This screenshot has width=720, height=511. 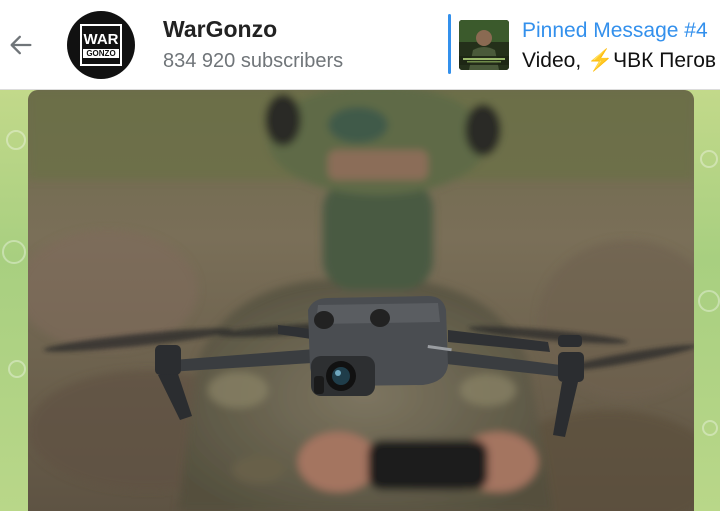 What do you see at coordinates (584, 44) in the screenshot?
I see `pinned-message: Pinned Message #4 Video, ⚡ЧВК Пегов` at bounding box center [584, 44].